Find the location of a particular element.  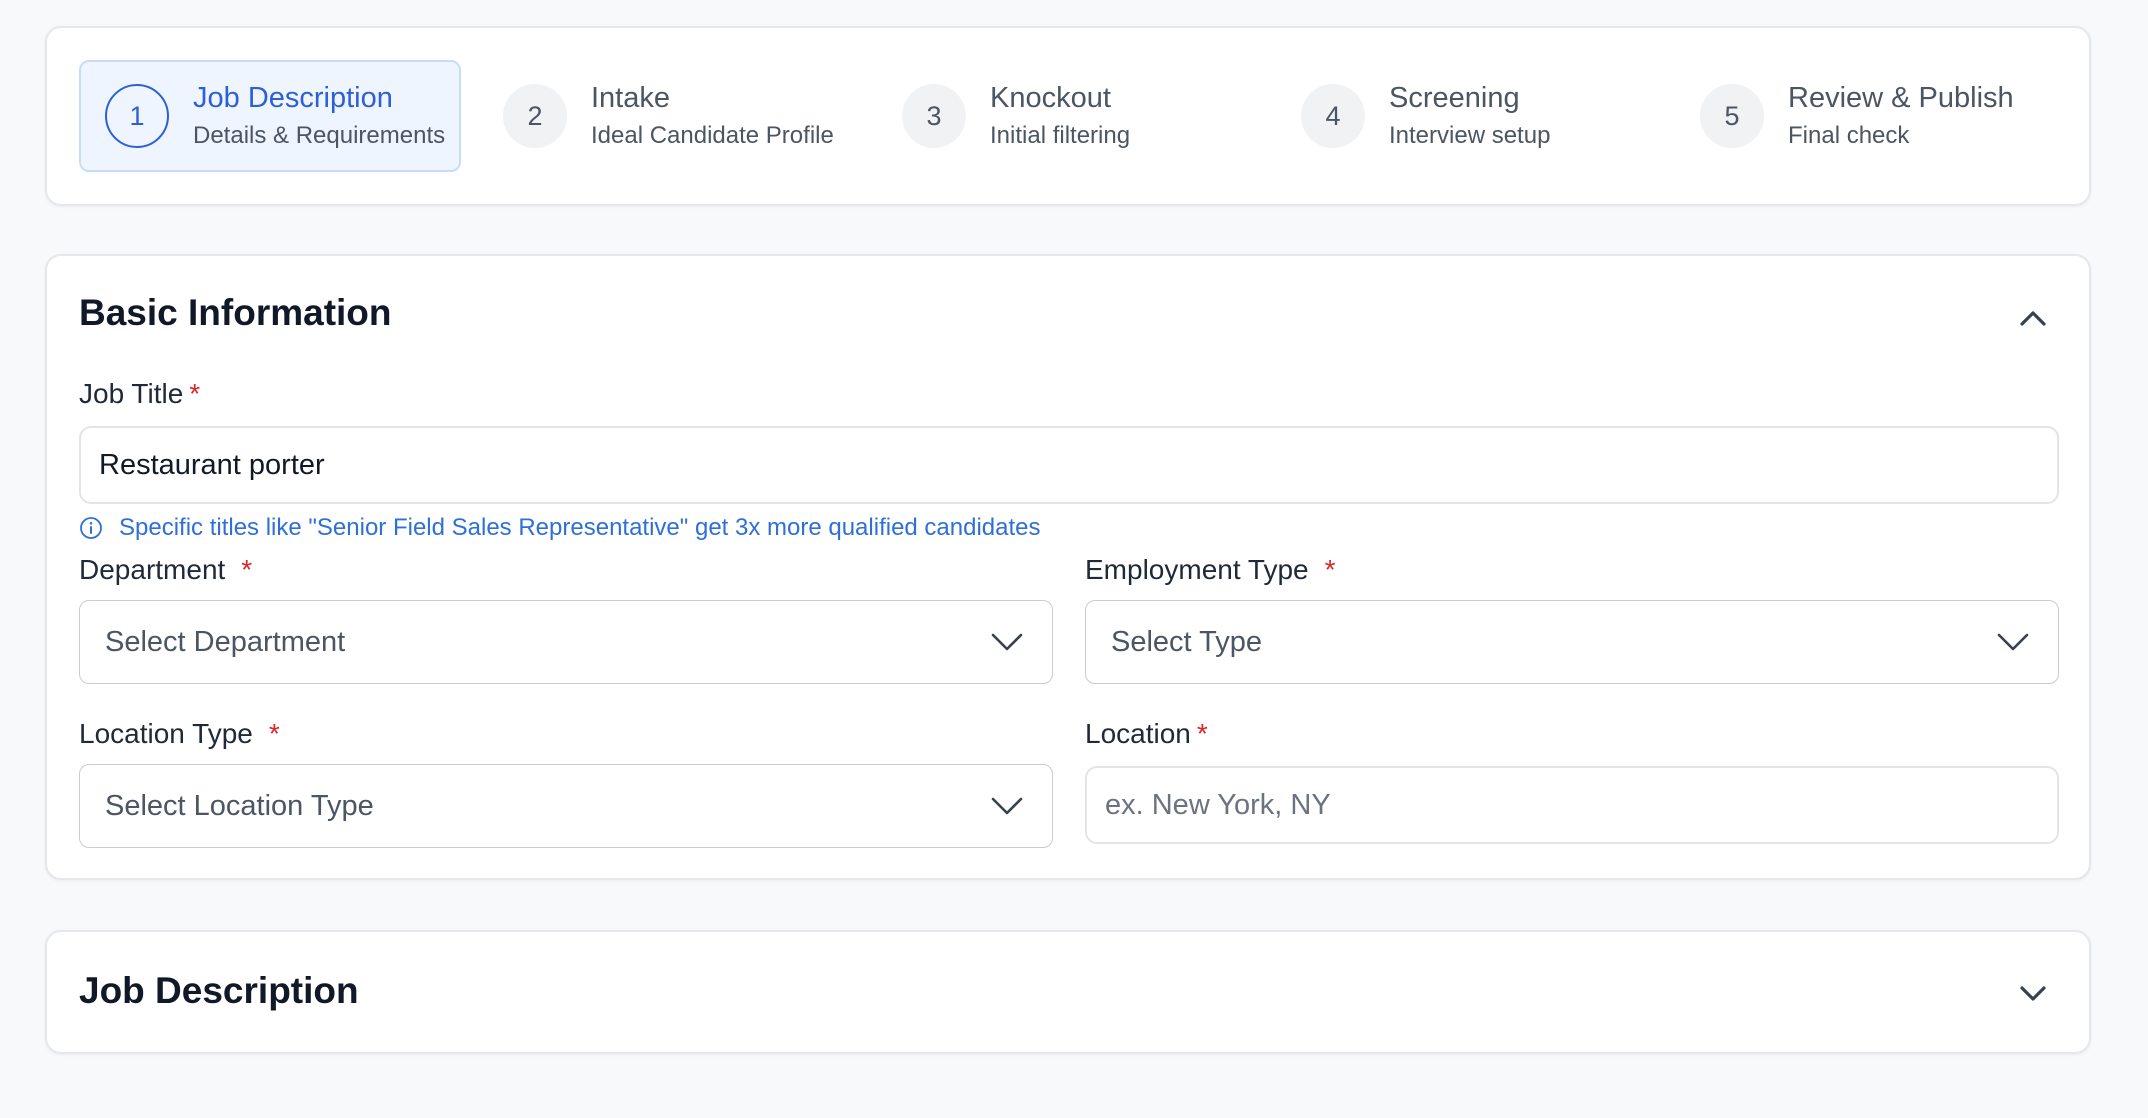

step-subtitle: Interview setup is located at coordinates (1470, 135).